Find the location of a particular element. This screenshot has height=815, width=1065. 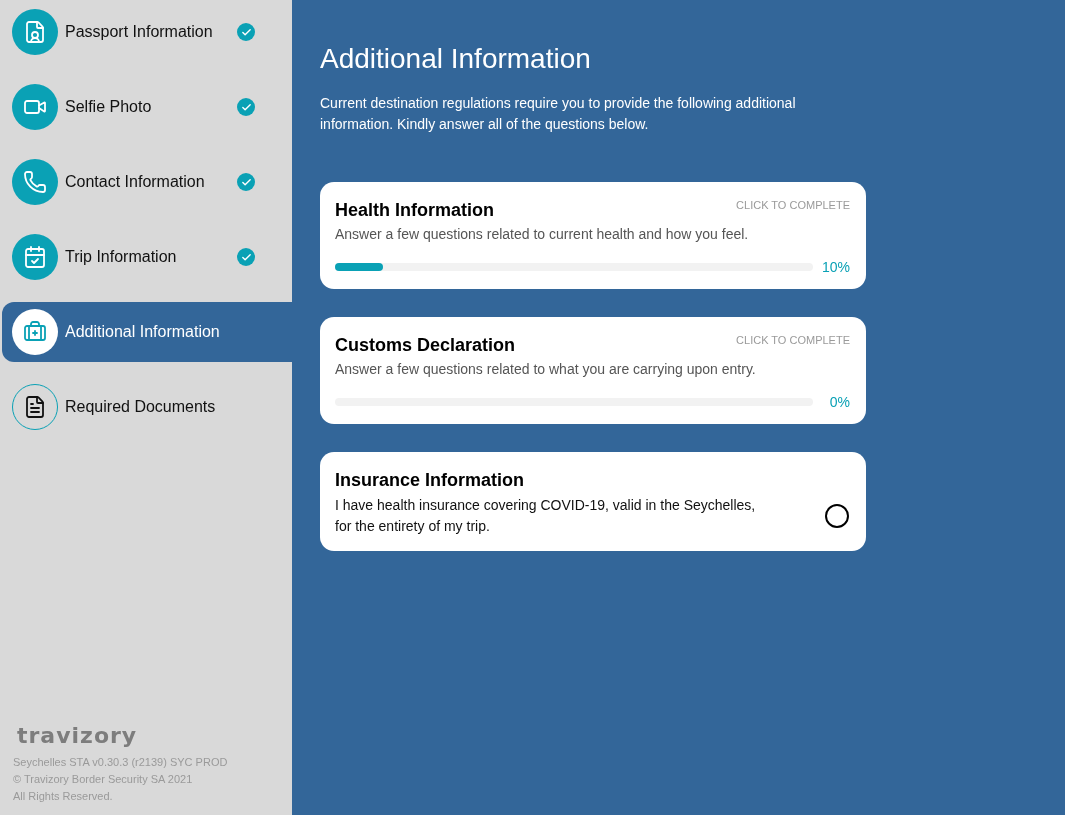

section-card: Customs Declaration CLICK TO COMPLETE Answer a few questions related to what you are carrying upon entry. 0% is located at coordinates (593, 370).